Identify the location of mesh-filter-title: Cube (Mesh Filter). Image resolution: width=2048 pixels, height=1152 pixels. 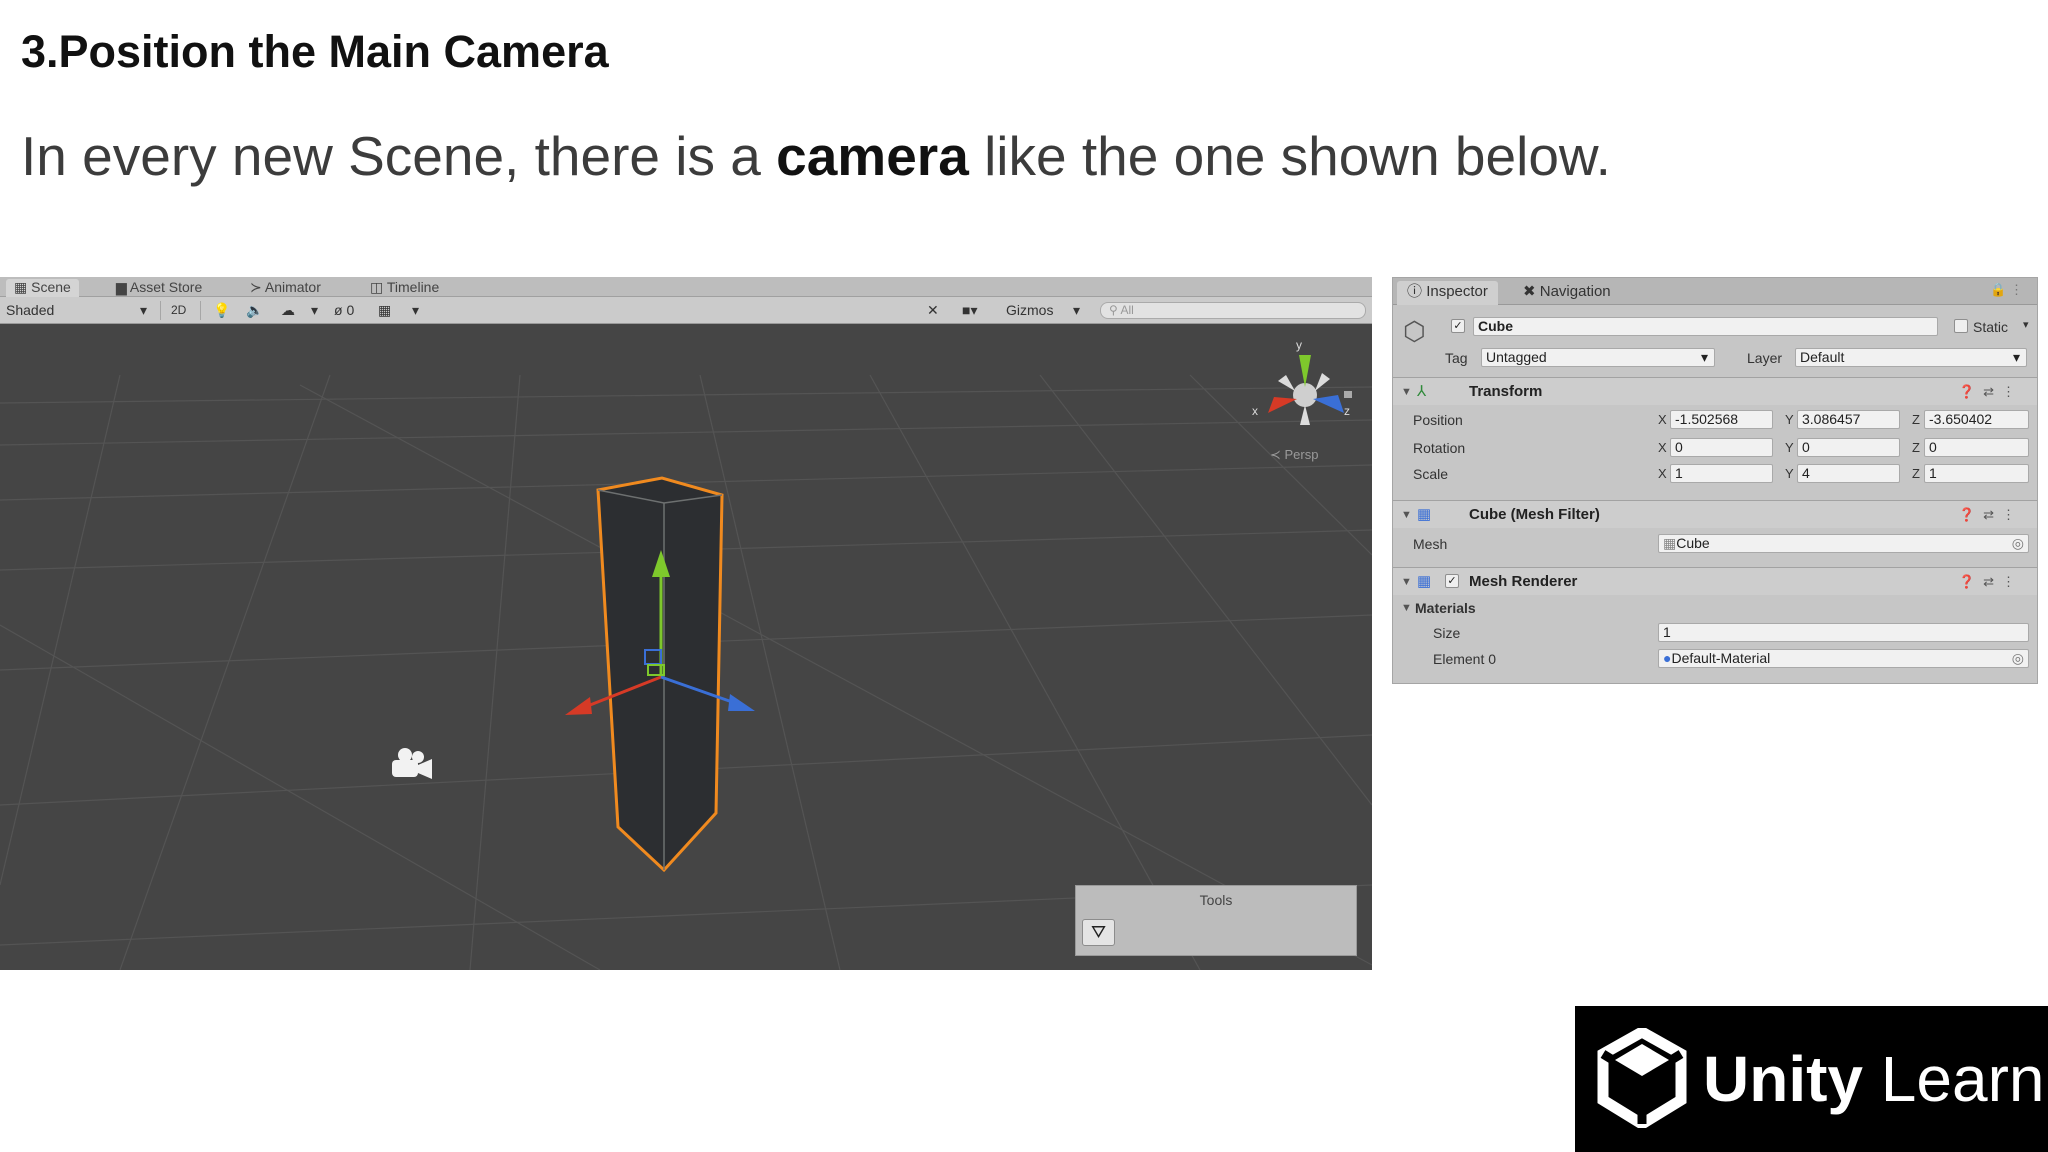
(1534, 514).